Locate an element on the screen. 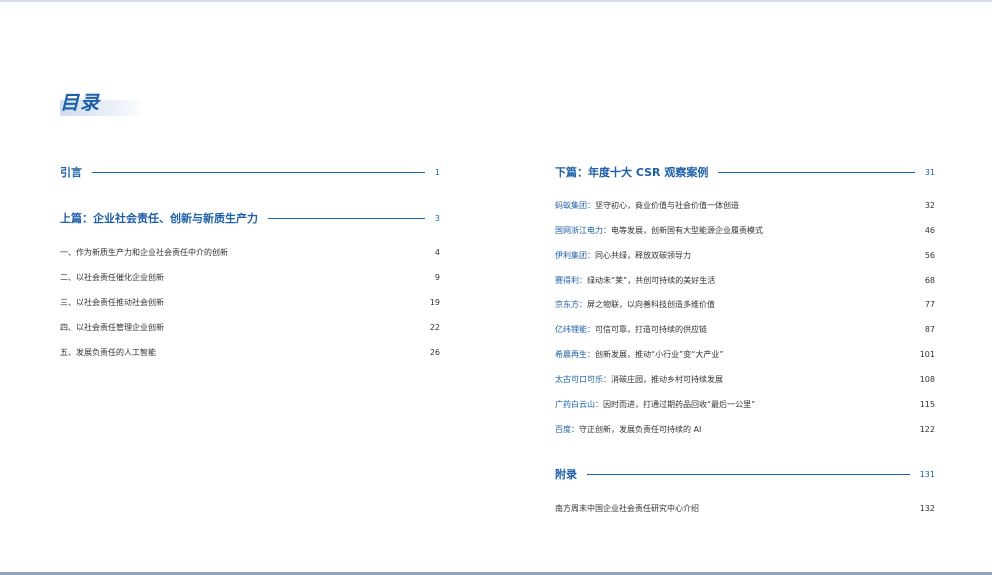  toc-case-entry: 蚂蚁集团：坚守初心，商业价值与社会价值一体创造 32 is located at coordinates (745, 205).